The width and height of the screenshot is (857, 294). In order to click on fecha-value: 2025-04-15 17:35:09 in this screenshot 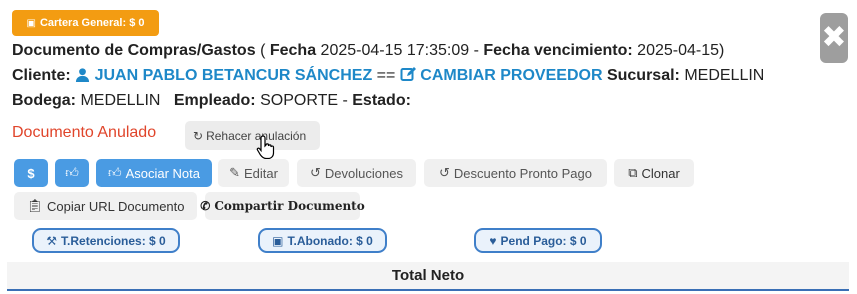, I will do `click(395, 50)`.